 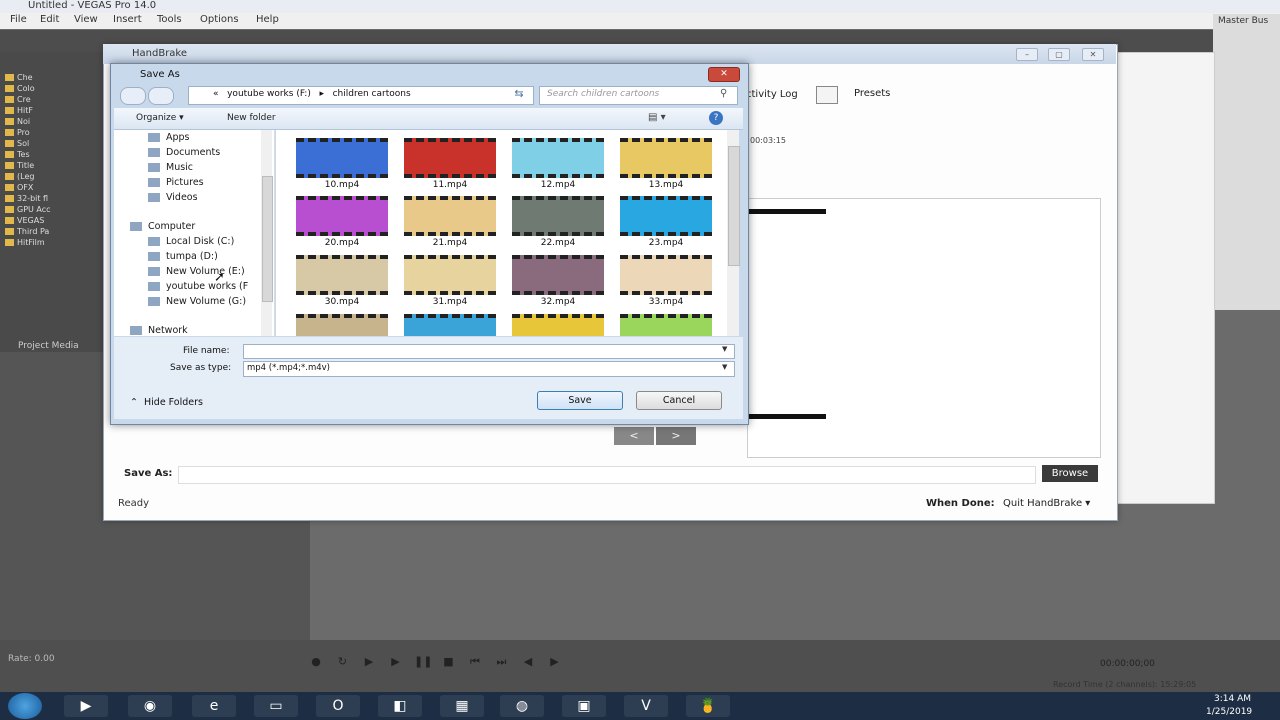 What do you see at coordinates (519, 94) in the screenshot?
I see `refresh-icon: ⇆` at bounding box center [519, 94].